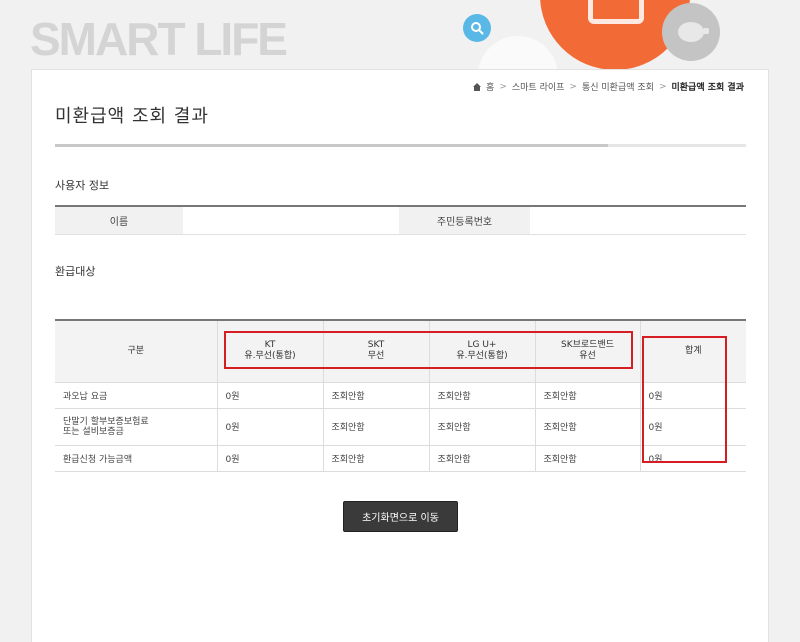  Describe the element at coordinates (616, 12) in the screenshot. I see `phone-icon` at that location.